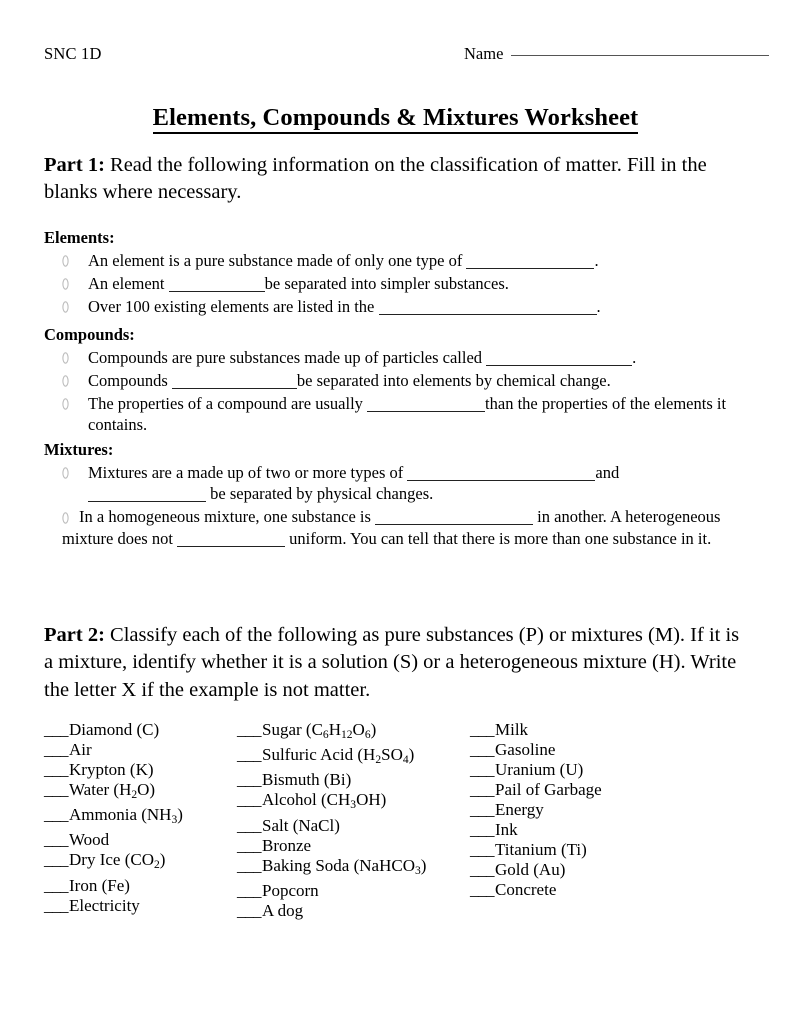 The width and height of the screenshot is (791, 1024). I want to click on list-item: ___Dry Ice (CO2), so click(140, 862).